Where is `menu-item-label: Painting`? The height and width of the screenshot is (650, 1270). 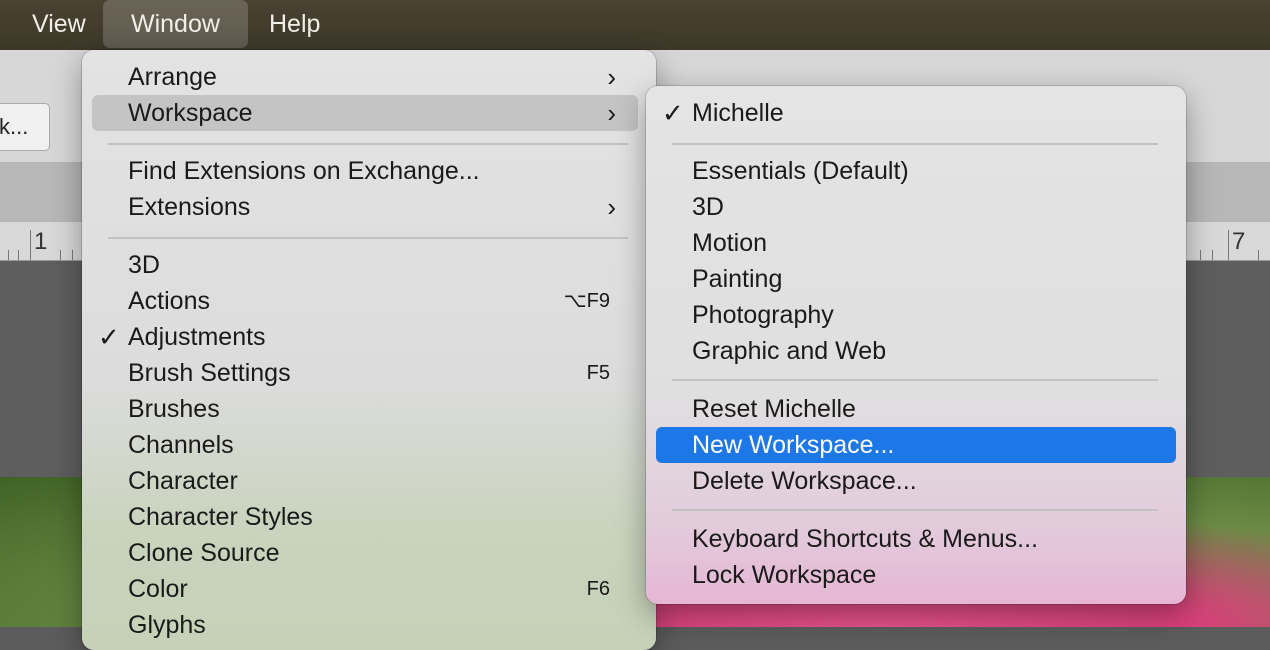 menu-item-label: Painting is located at coordinates (737, 279).